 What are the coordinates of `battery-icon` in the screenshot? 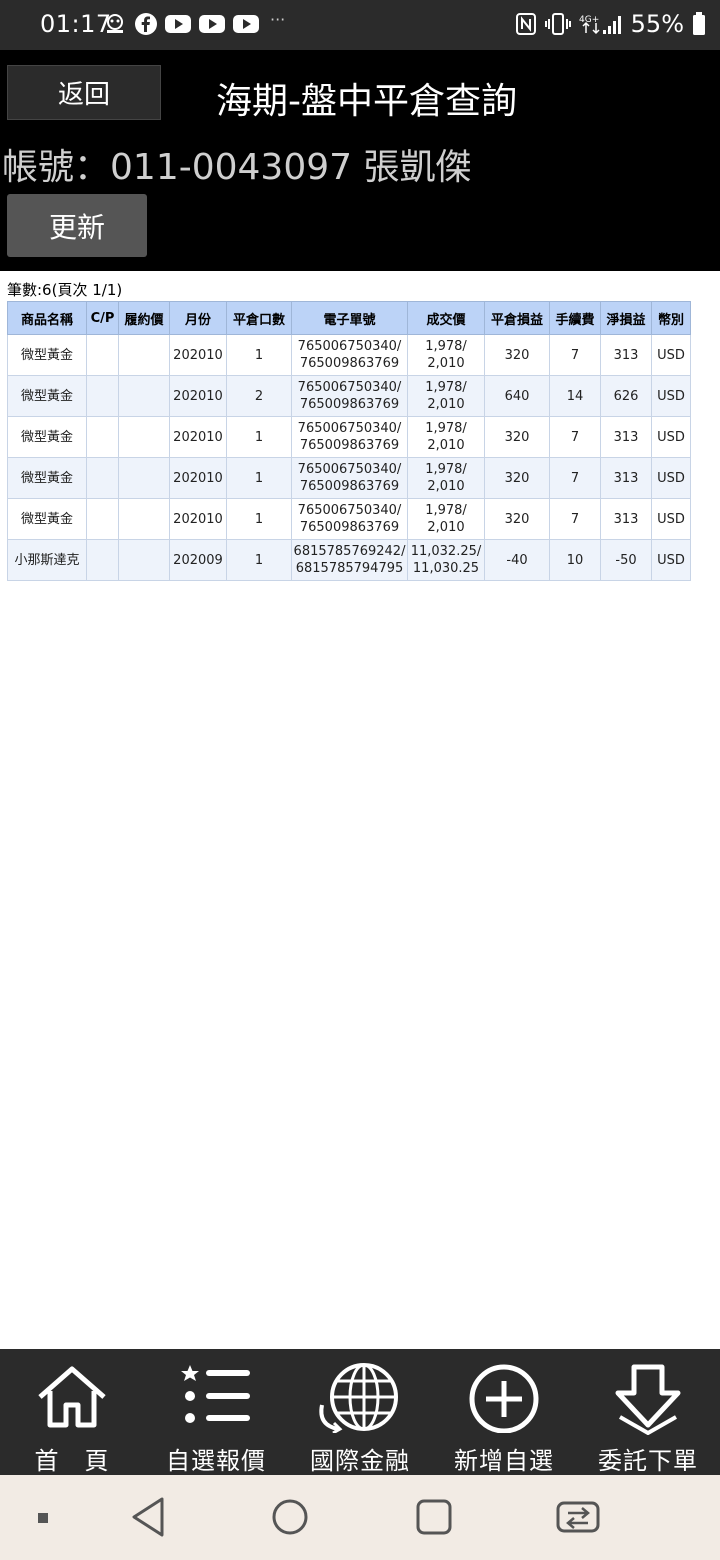 It's located at (699, 23).